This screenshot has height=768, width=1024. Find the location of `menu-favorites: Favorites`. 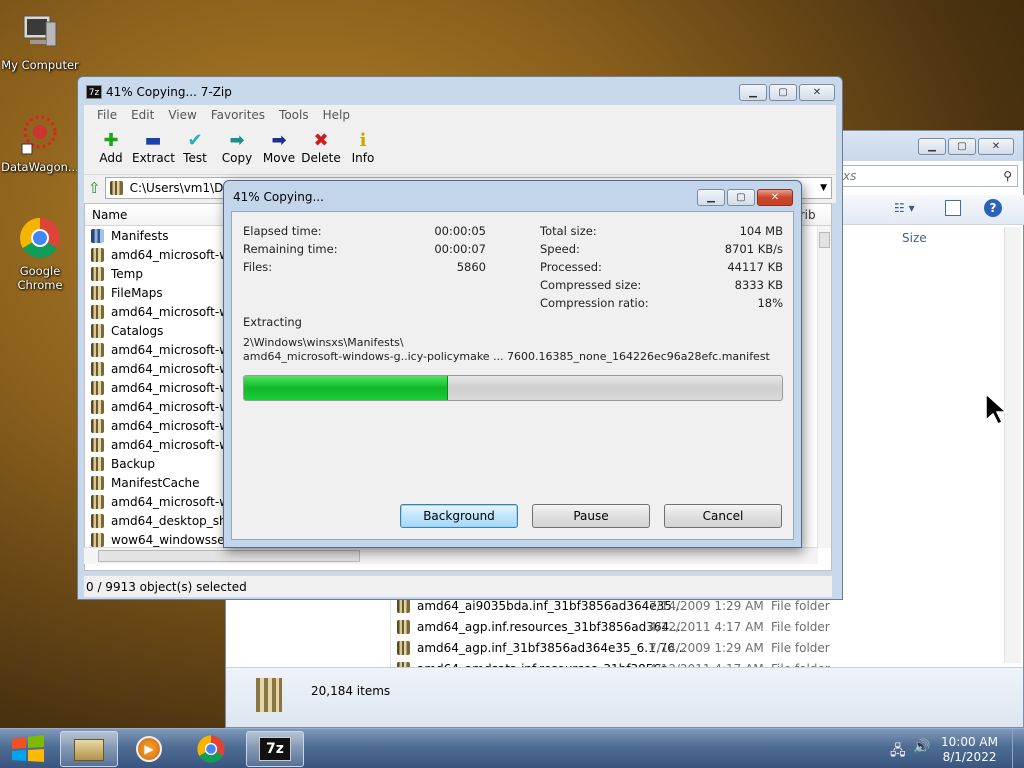

menu-favorites: Favorites is located at coordinates (238, 115).